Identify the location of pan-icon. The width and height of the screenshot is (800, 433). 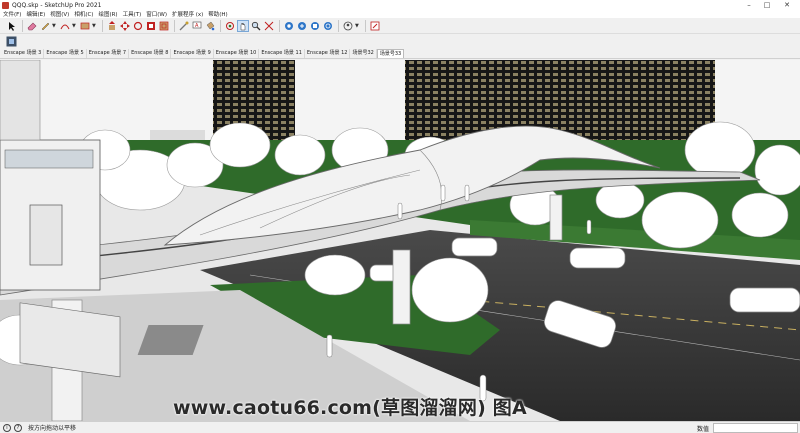
(243, 25).